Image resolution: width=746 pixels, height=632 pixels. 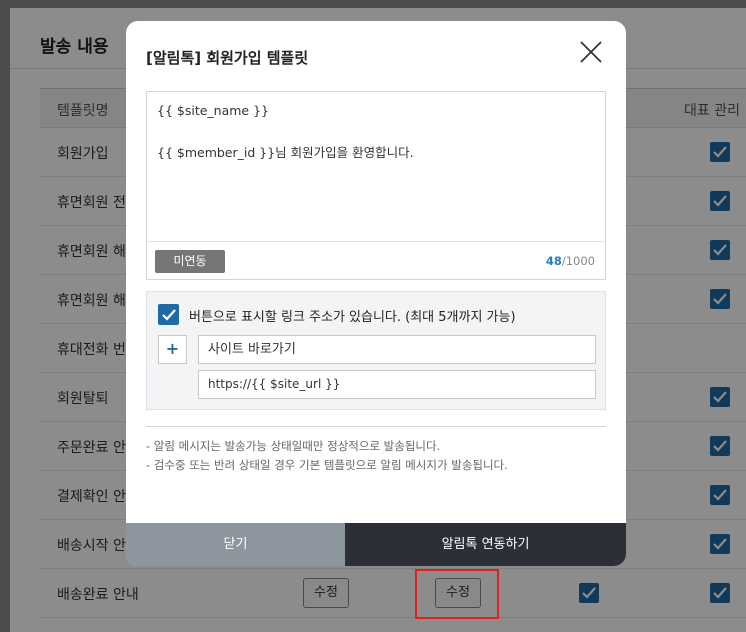 I want to click on char-counter: 48/1000, so click(x=570, y=261).